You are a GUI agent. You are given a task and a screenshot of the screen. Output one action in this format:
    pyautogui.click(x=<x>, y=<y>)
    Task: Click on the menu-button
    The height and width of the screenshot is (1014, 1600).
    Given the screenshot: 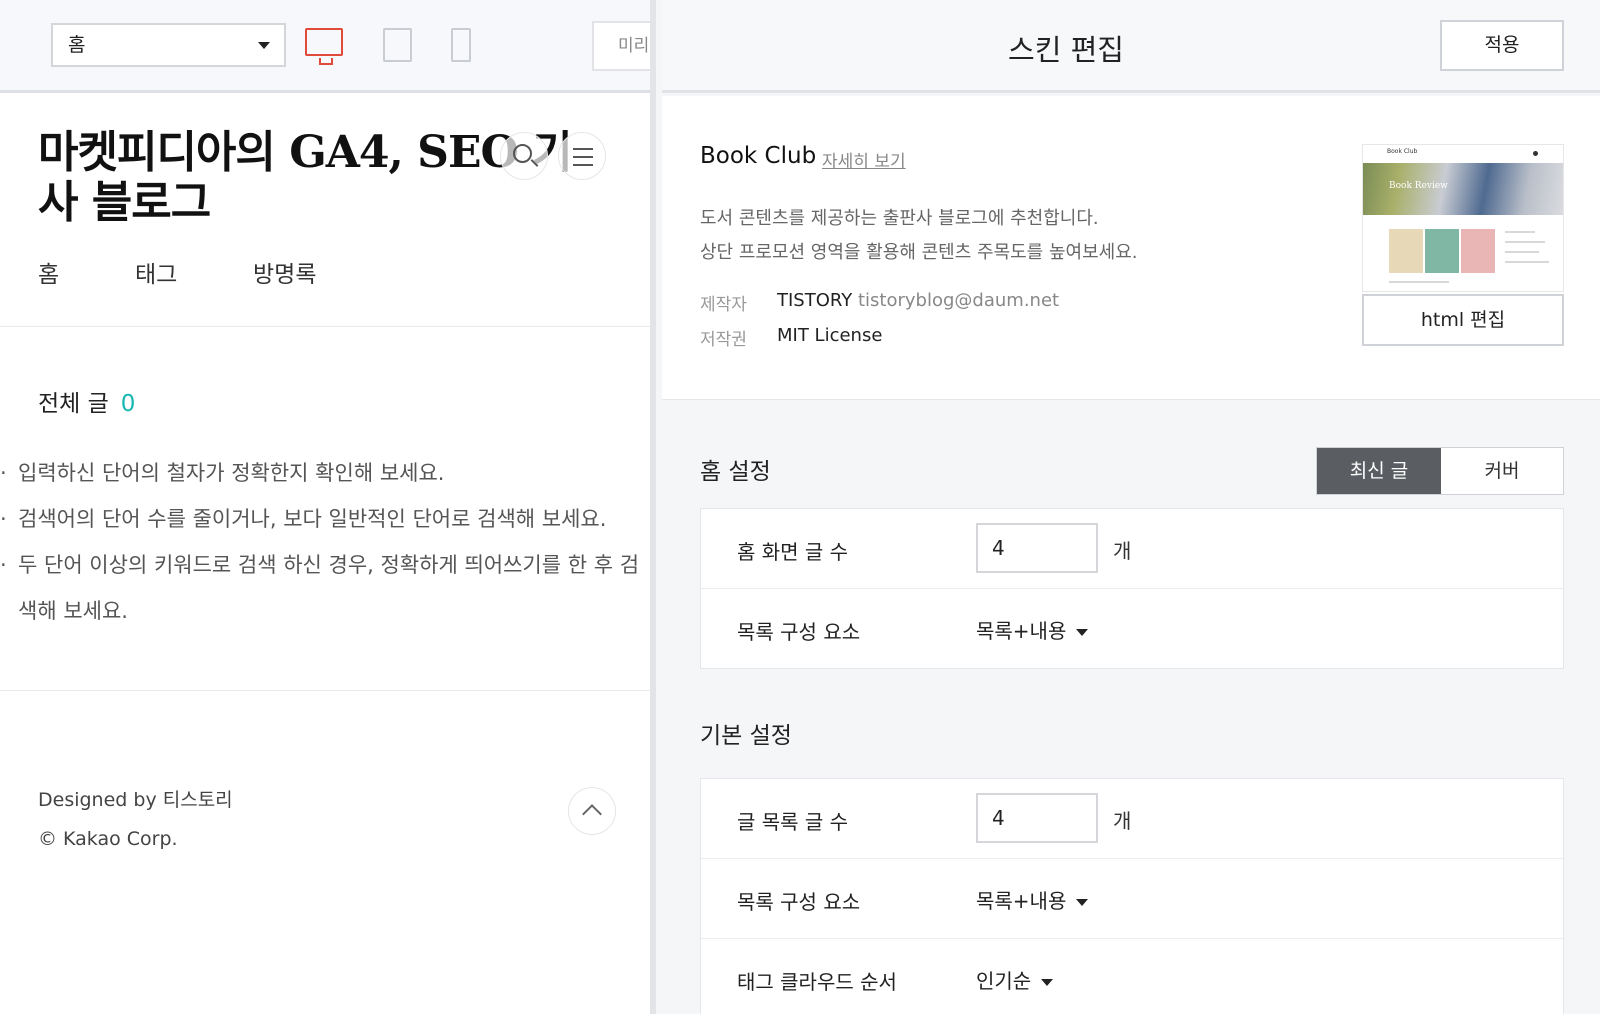 What is the action you would take?
    pyautogui.click(x=582, y=156)
    